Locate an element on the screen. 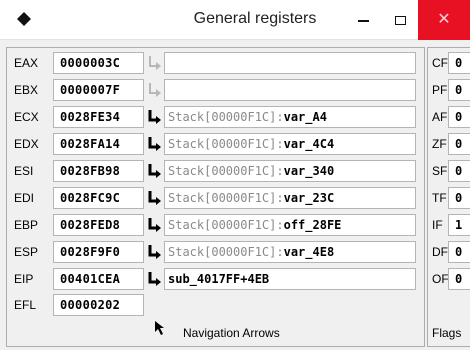  register-reference: Stack[00000F1C]:var_340 is located at coordinates (290, 171).